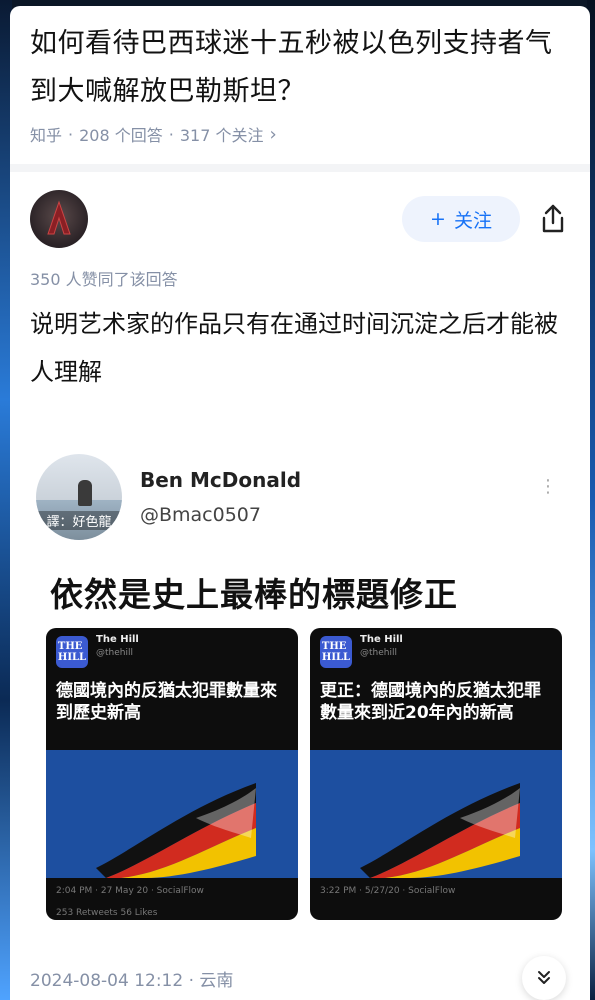 The width and height of the screenshot is (595, 1000). I want to click on tweet-header: 譯：好色龍 Ben McDonald @Bmac0507 ⋮, so click(304, 497).